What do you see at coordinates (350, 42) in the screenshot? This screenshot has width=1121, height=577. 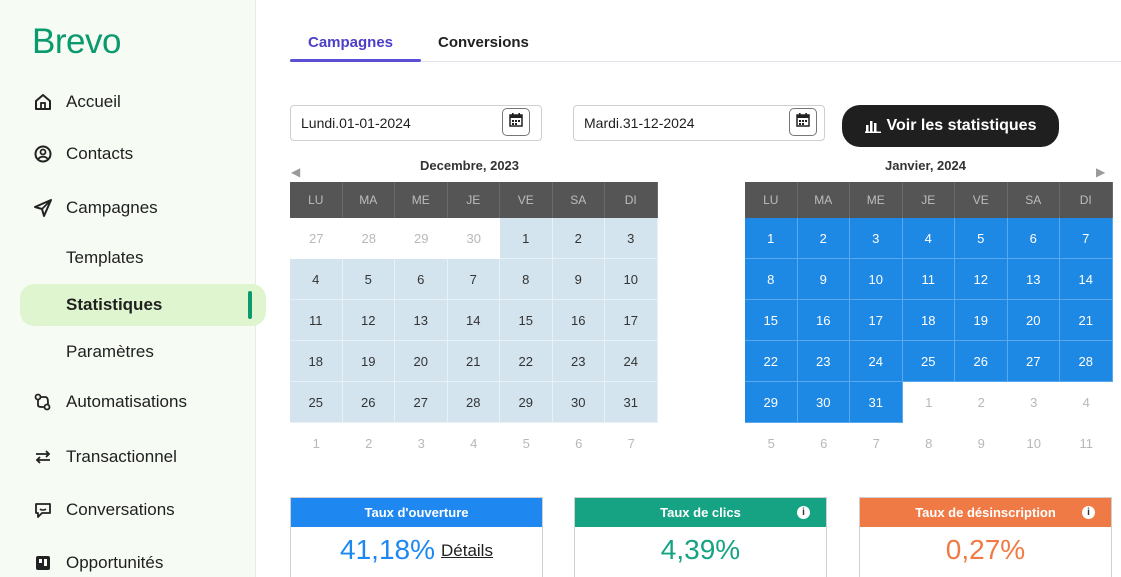 I see `tab-campagnes: Campagnes` at bounding box center [350, 42].